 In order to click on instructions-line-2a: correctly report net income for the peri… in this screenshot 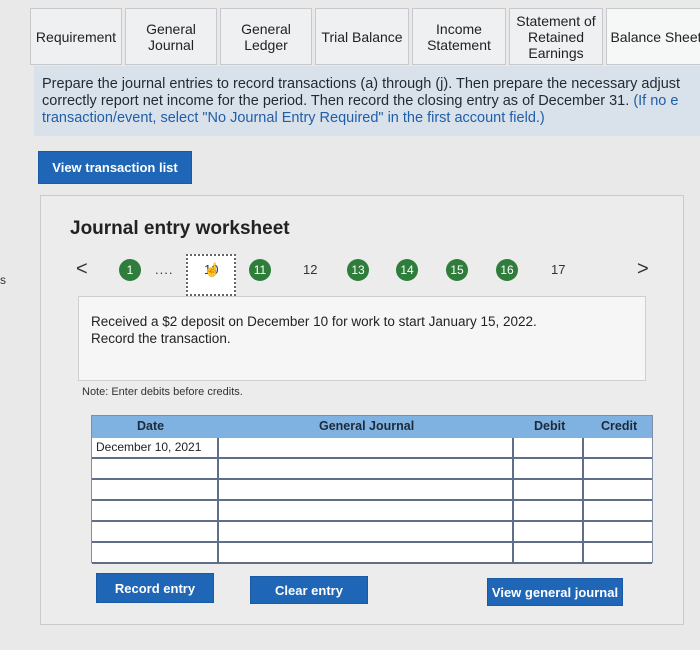, I will do `click(338, 101)`.